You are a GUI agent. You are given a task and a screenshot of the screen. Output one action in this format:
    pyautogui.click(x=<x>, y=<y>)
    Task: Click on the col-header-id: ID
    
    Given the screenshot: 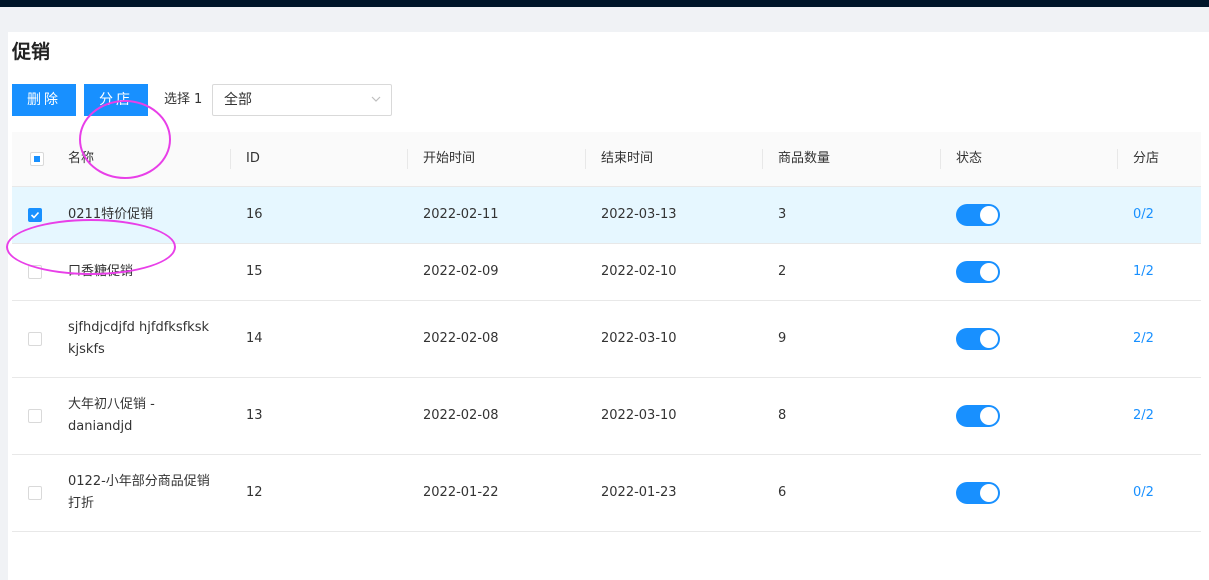 What is the action you would take?
    pyautogui.click(x=253, y=158)
    